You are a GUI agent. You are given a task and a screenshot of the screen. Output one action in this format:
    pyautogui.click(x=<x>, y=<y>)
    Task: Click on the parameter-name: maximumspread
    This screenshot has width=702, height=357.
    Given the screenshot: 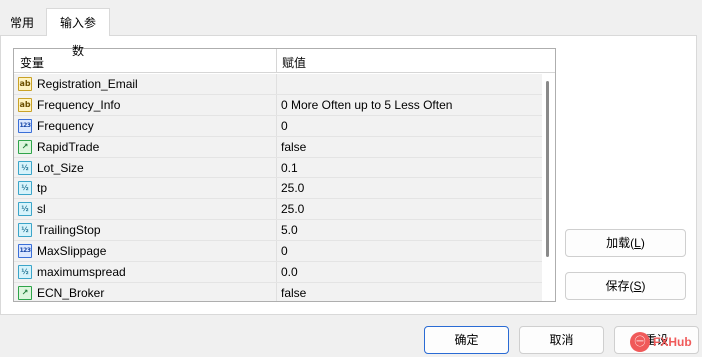 What is the action you would take?
    pyautogui.click(x=81, y=272)
    